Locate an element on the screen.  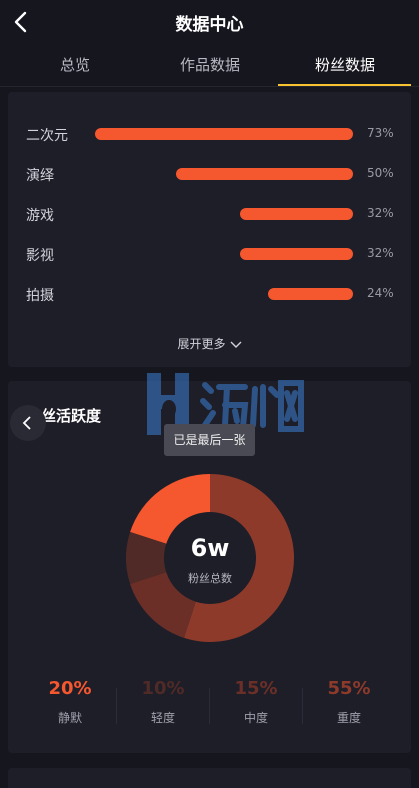
interest-percent: 50% is located at coordinates (380, 173).